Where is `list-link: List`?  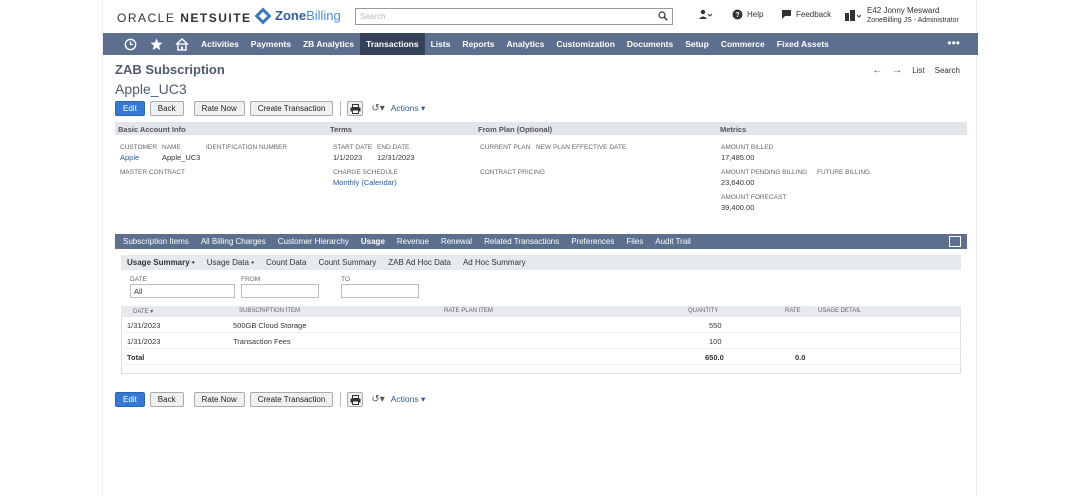
list-link: List is located at coordinates (918, 70).